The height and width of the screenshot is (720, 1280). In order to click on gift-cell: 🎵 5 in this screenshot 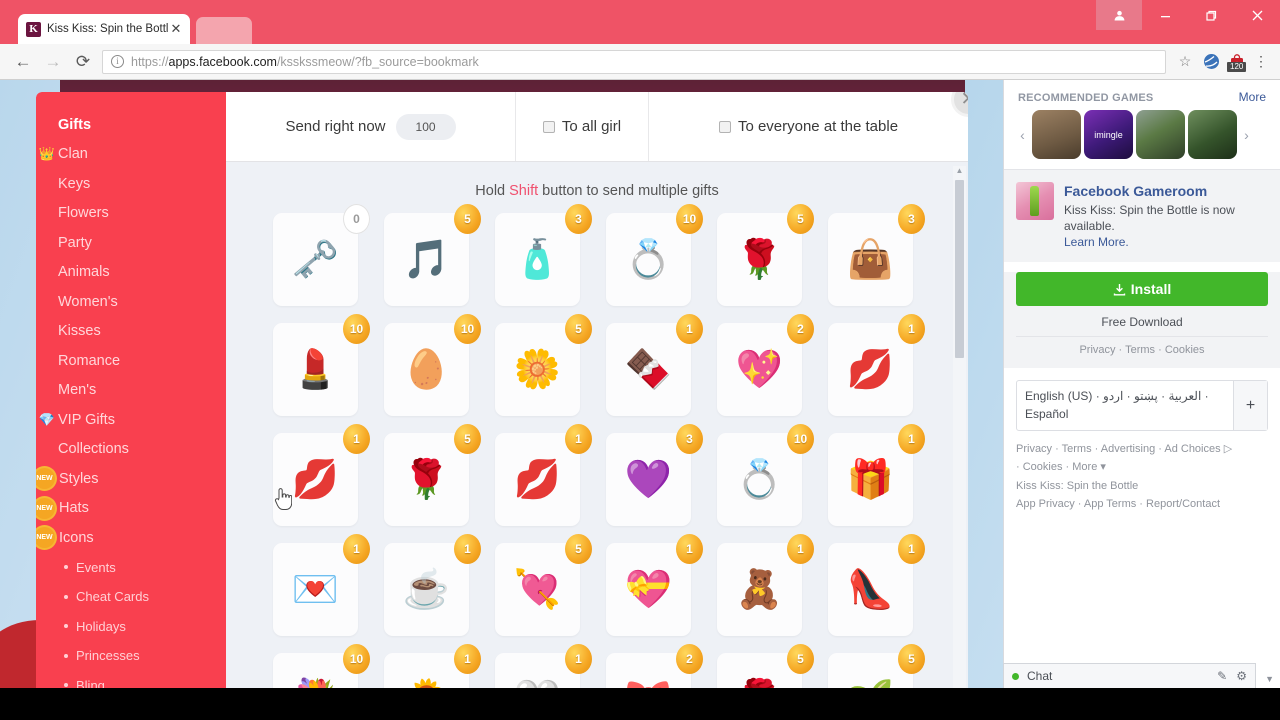, I will do `click(432, 255)`.